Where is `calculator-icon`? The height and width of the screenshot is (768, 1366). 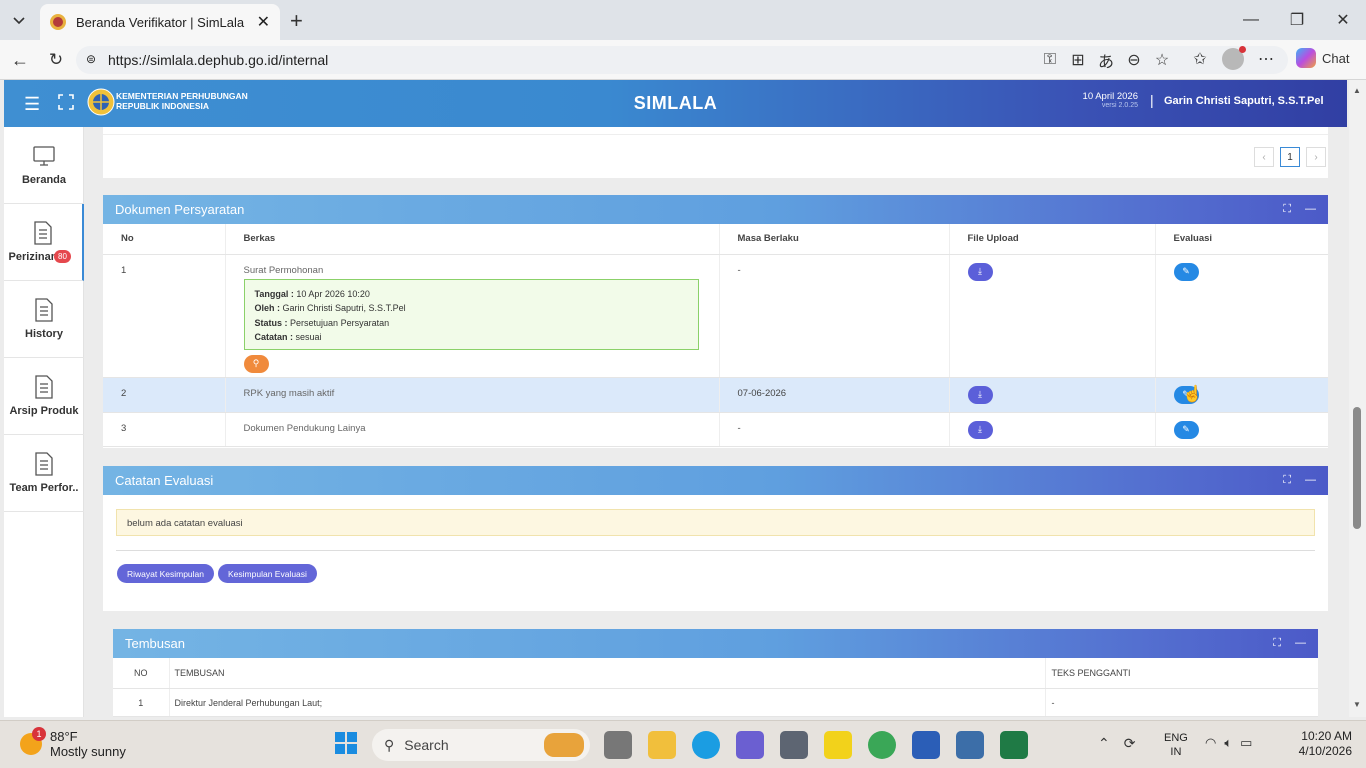 calculator-icon is located at coordinates (970, 745).